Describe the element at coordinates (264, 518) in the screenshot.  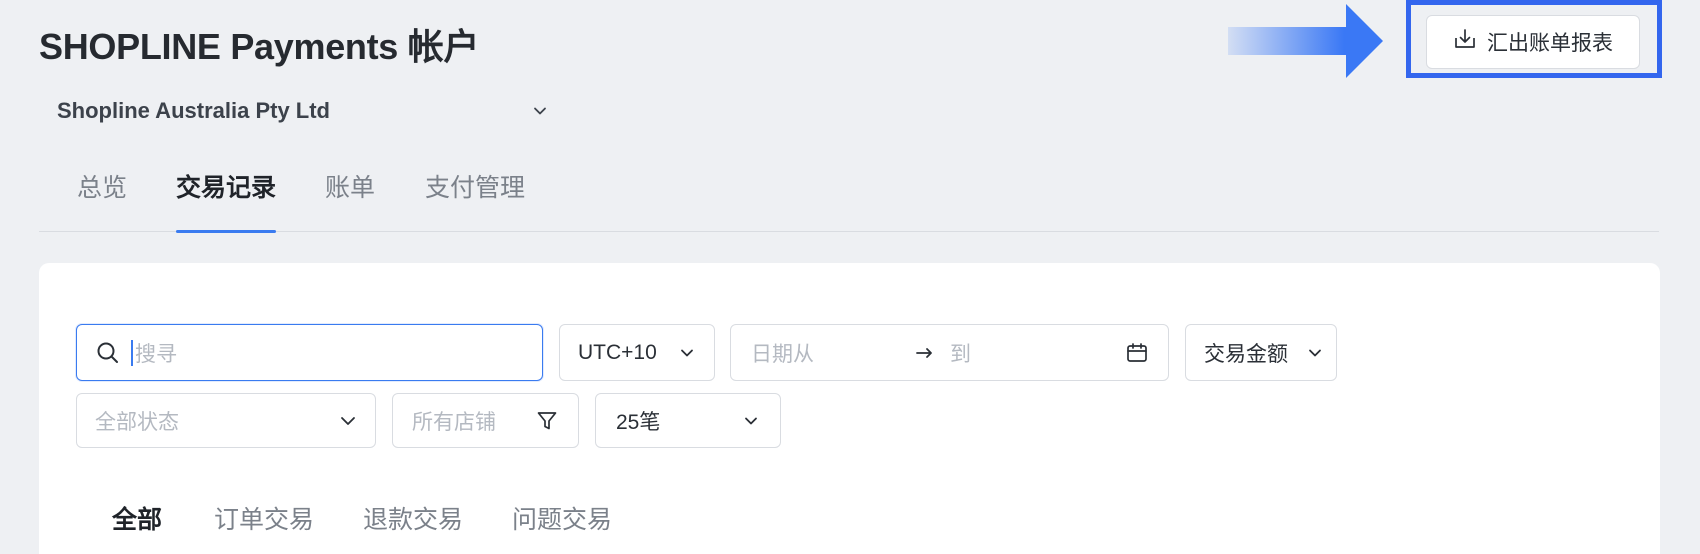
I see `subtab-order-transactions: 订单交易` at that location.